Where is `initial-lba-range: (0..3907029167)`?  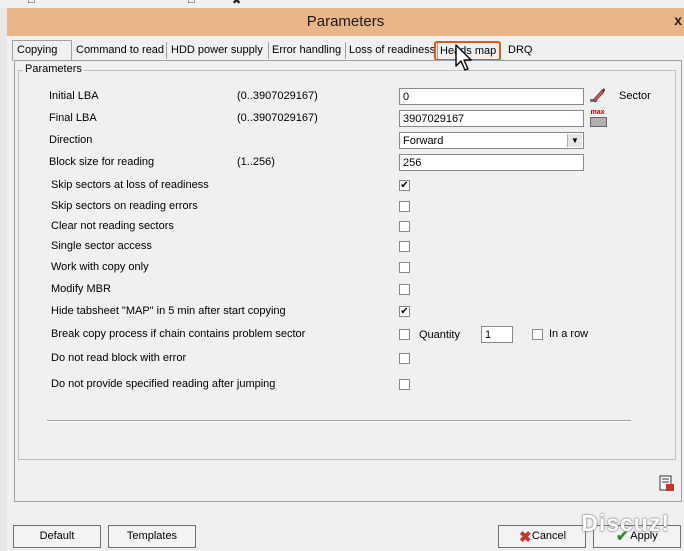 initial-lba-range: (0..3907029167) is located at coordinates (277, 96).